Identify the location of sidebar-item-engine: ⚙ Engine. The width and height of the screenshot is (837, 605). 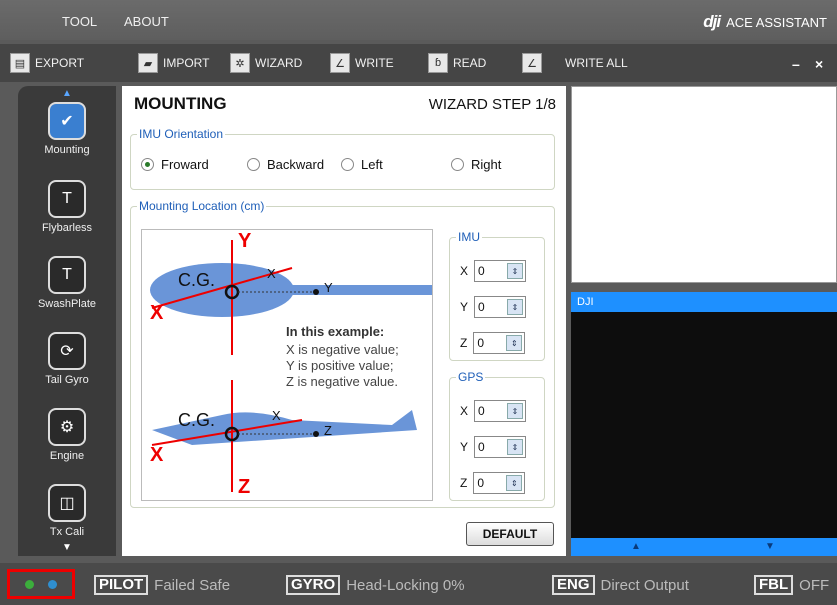
(67, 435).